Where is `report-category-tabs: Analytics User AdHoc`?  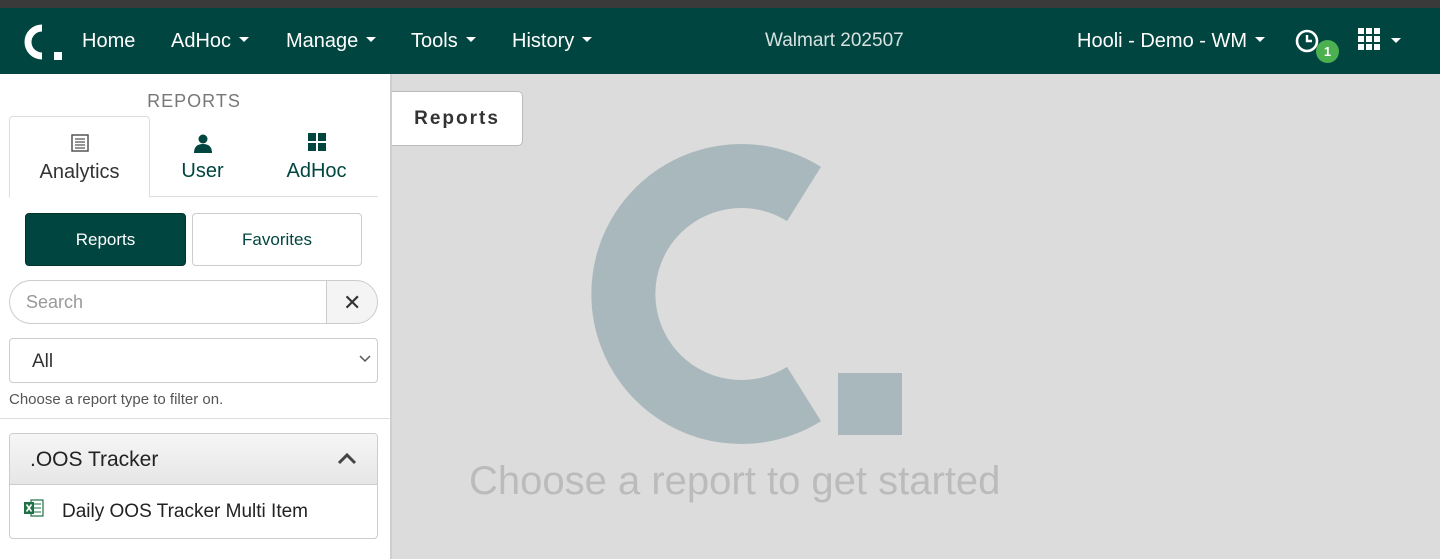 report-category-tabs: Analytics User AdHoc is located at coordinates (193, 157).